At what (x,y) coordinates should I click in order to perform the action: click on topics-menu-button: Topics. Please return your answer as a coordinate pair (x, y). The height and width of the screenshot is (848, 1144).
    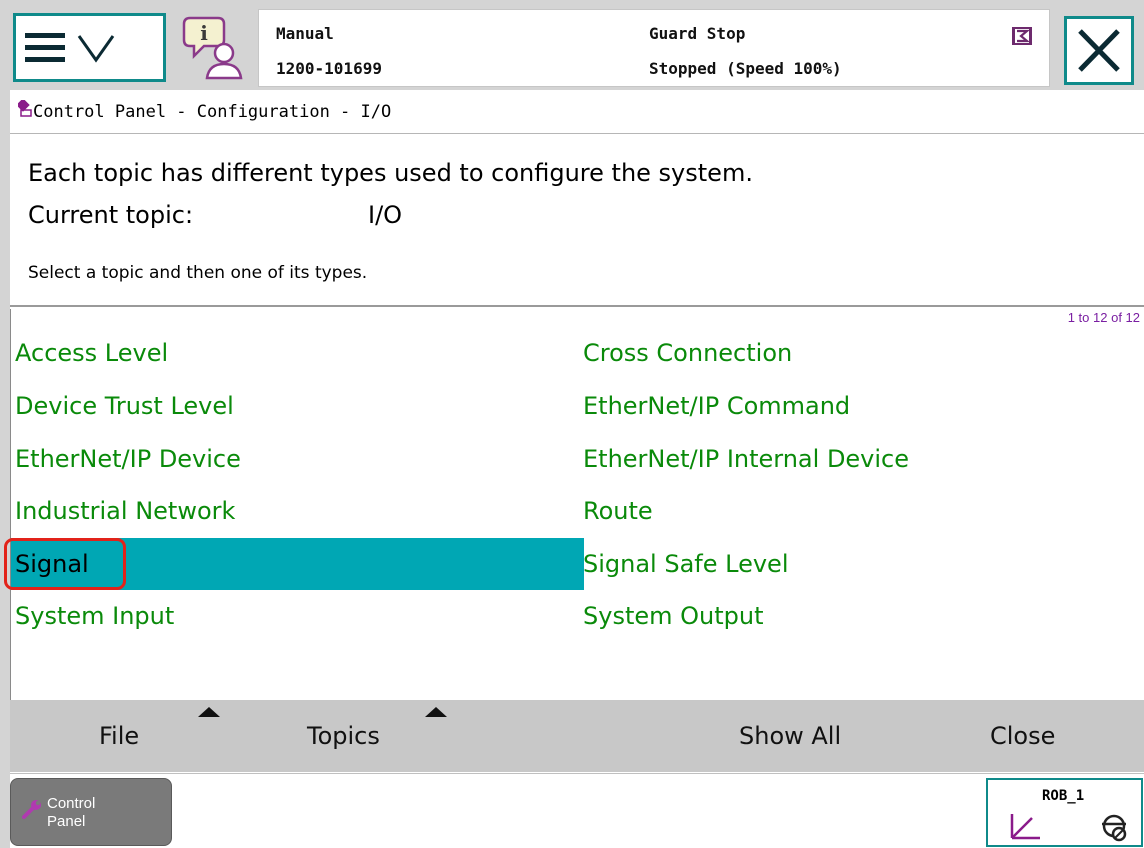
    Looking at the image, I should click on (343, 736).